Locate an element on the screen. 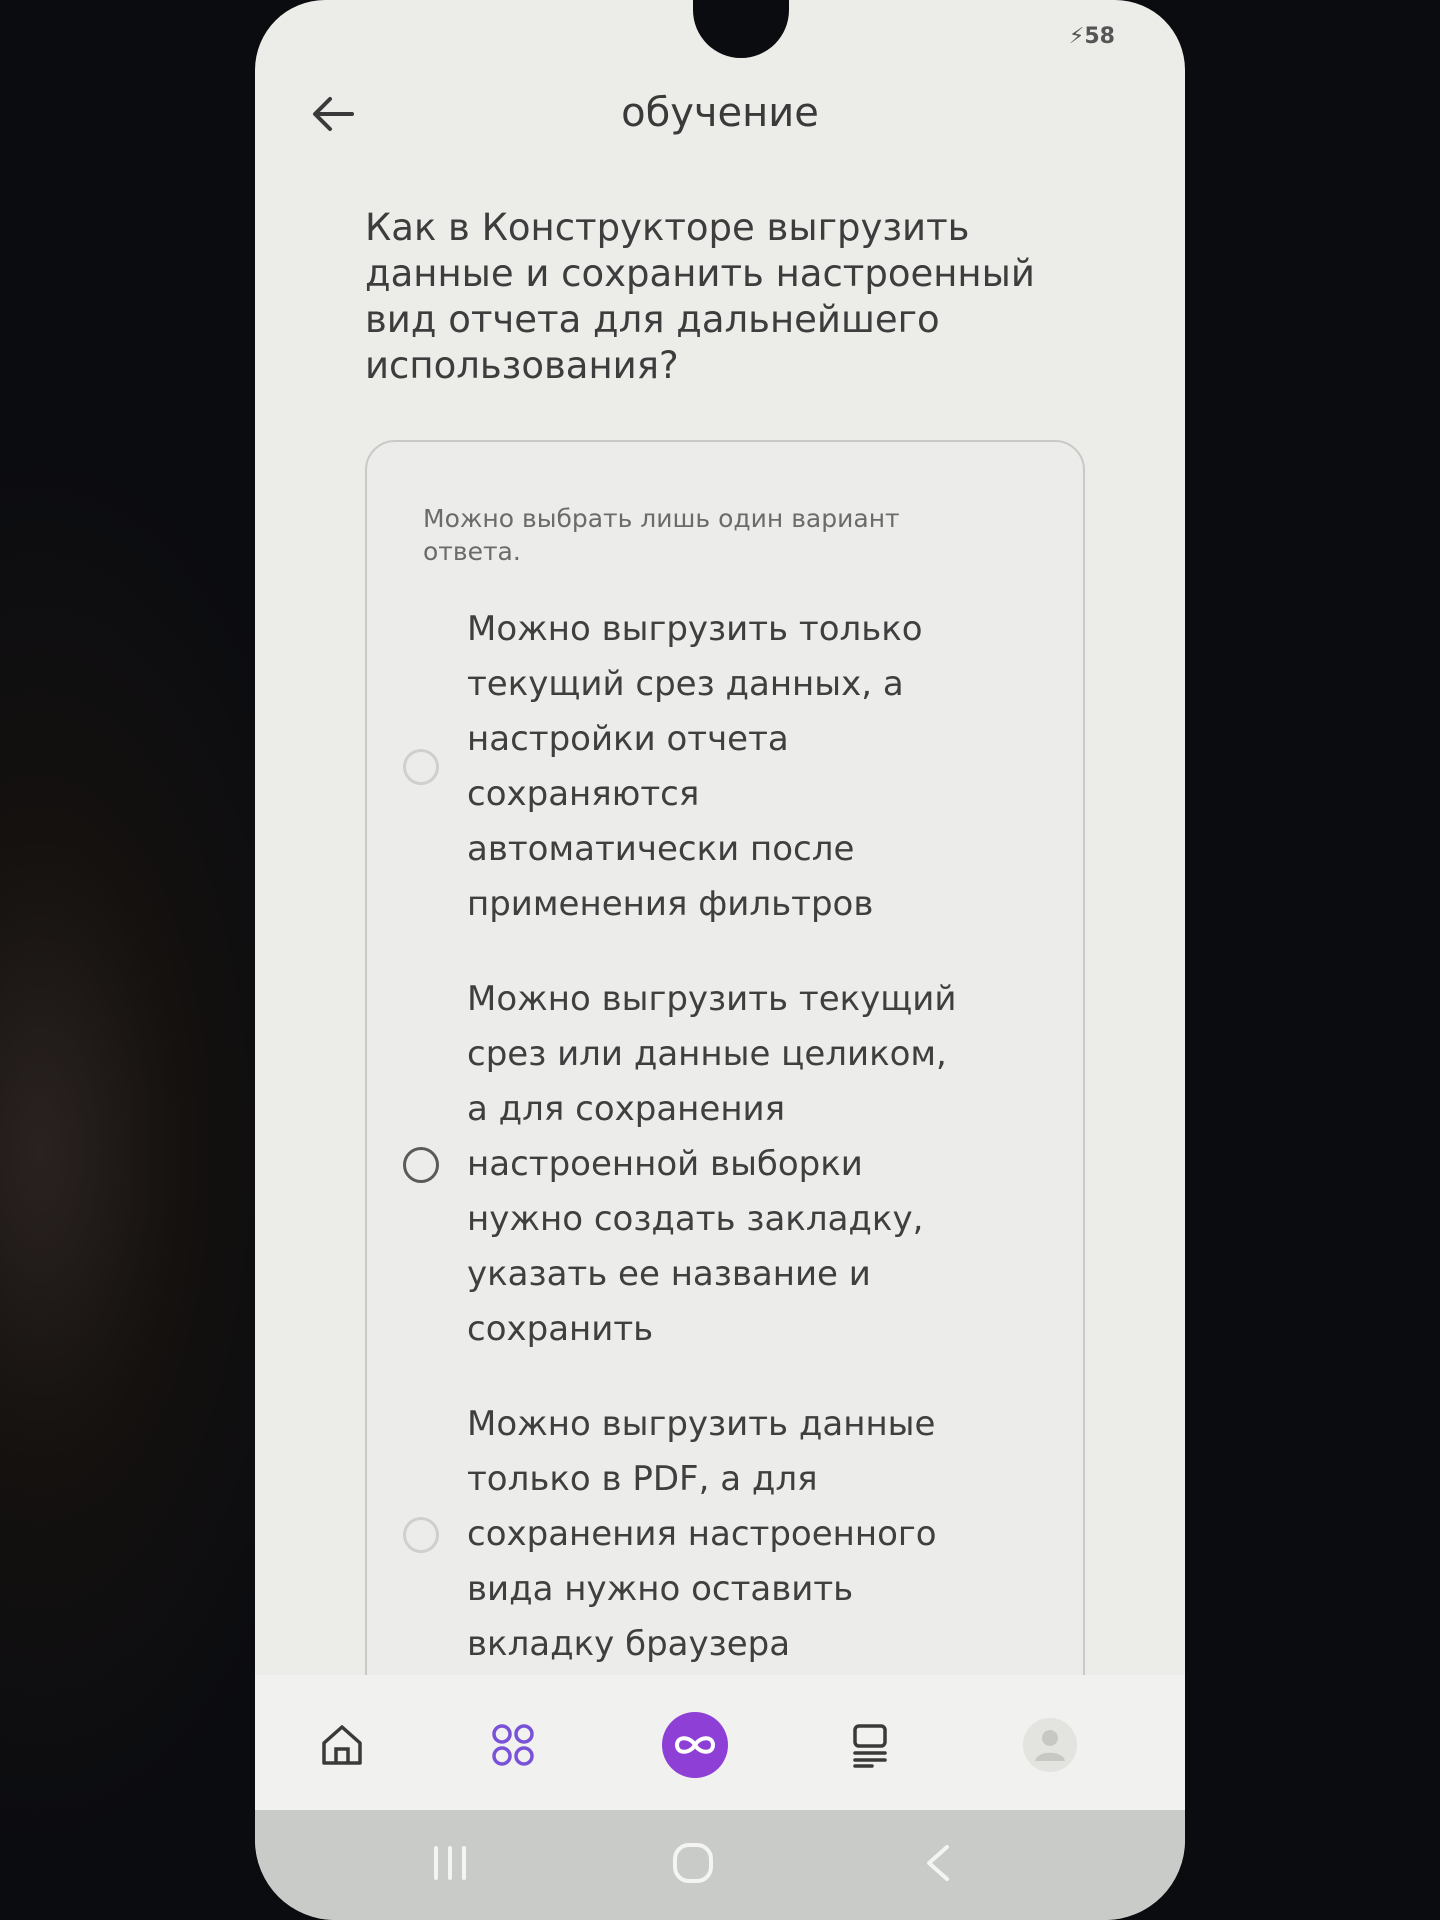 The image size is (1440, 1920). infinity-icon is located at coordinates (695, 1745).